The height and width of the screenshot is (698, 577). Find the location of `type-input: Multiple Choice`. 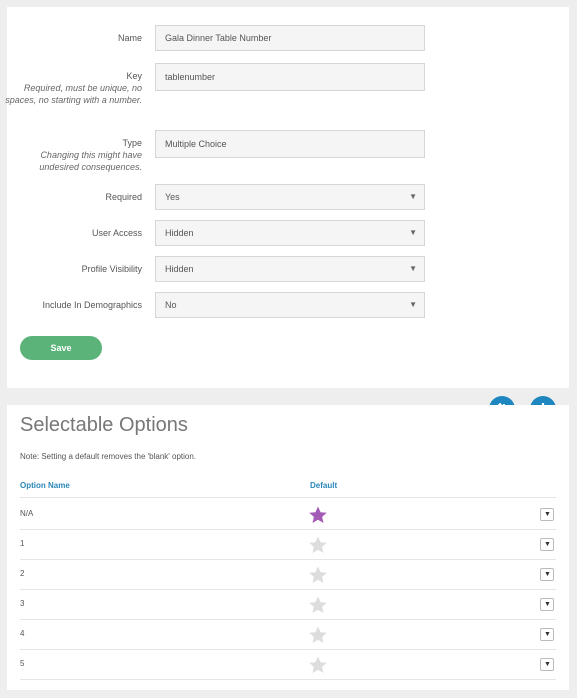

type-input: Multiple Choice is located at coordinates (290, 144).